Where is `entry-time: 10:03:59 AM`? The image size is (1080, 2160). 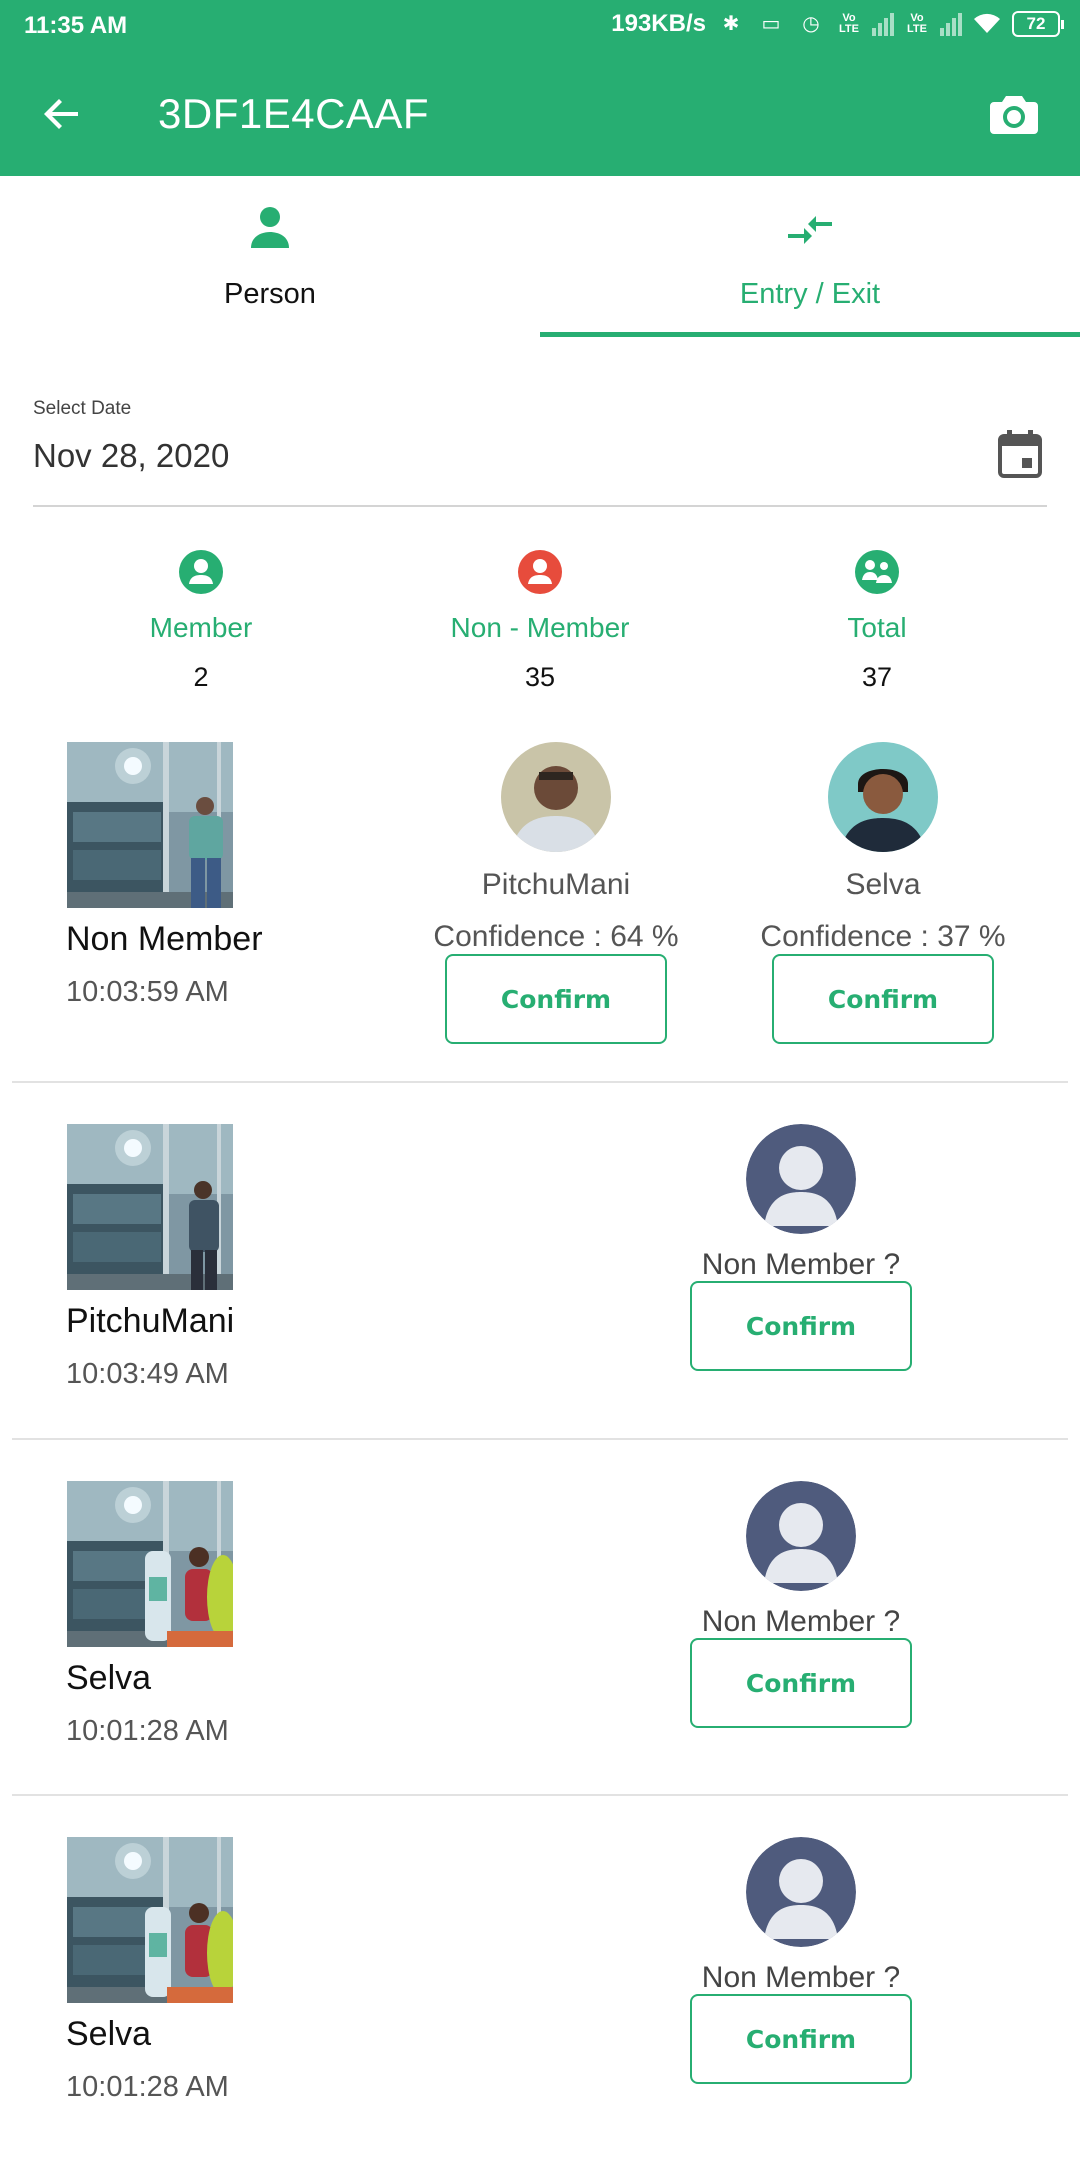 entry-time: 10:03:59 AM is located at coordinates (147, 992).